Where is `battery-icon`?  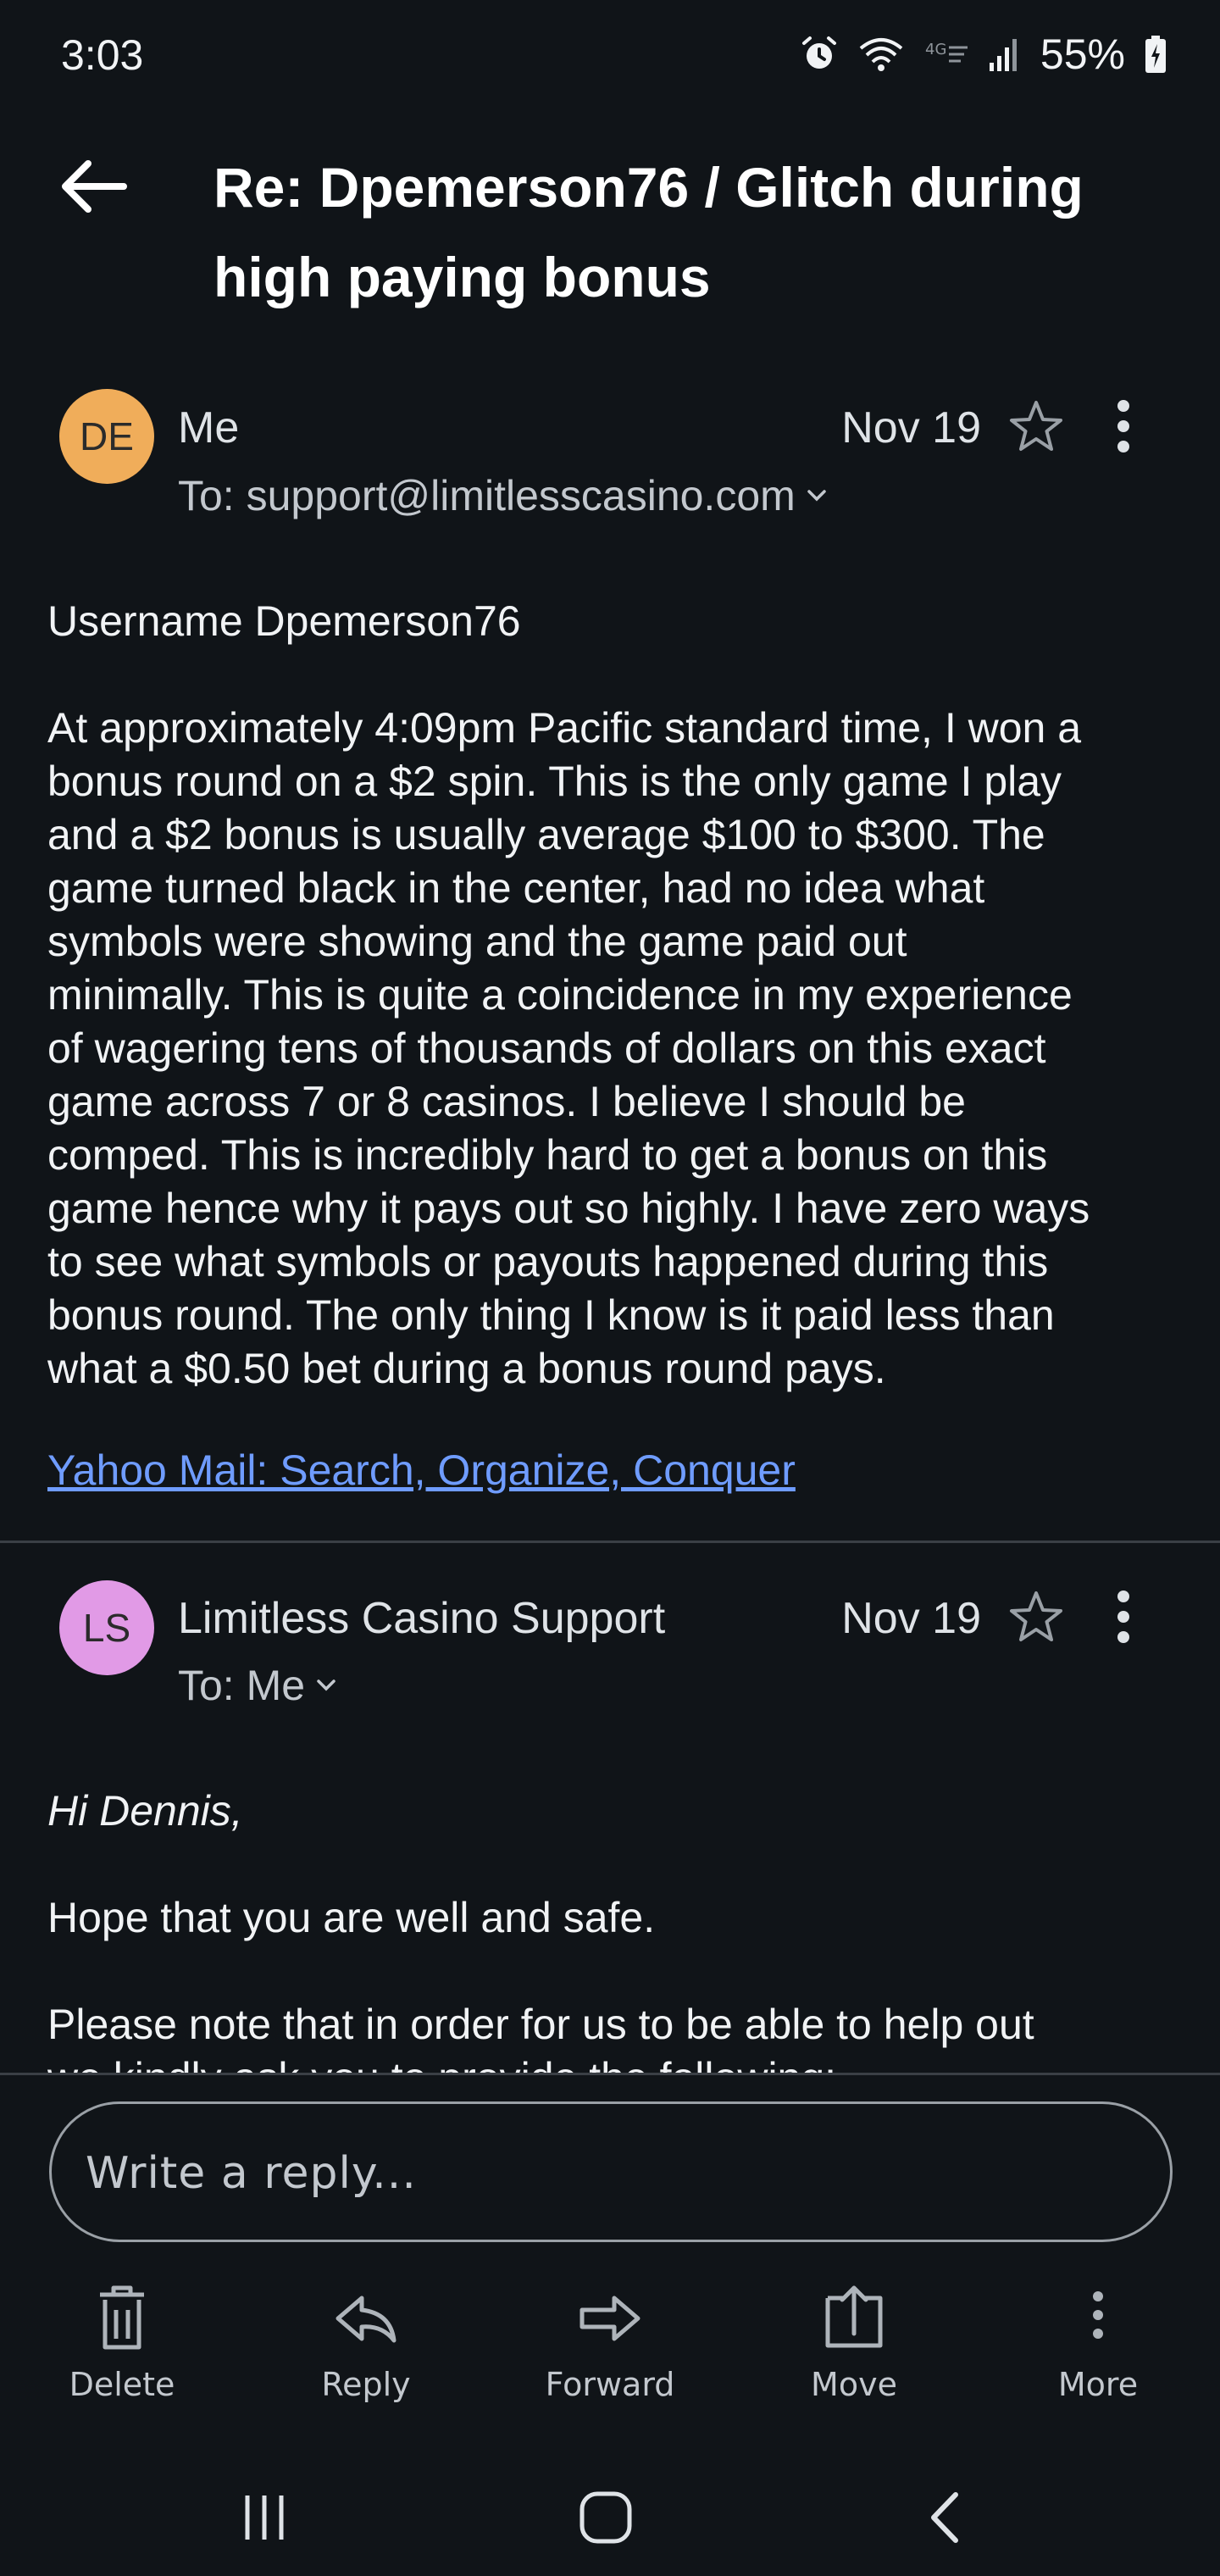
battery-icon is located at coordinates (1155, 54).